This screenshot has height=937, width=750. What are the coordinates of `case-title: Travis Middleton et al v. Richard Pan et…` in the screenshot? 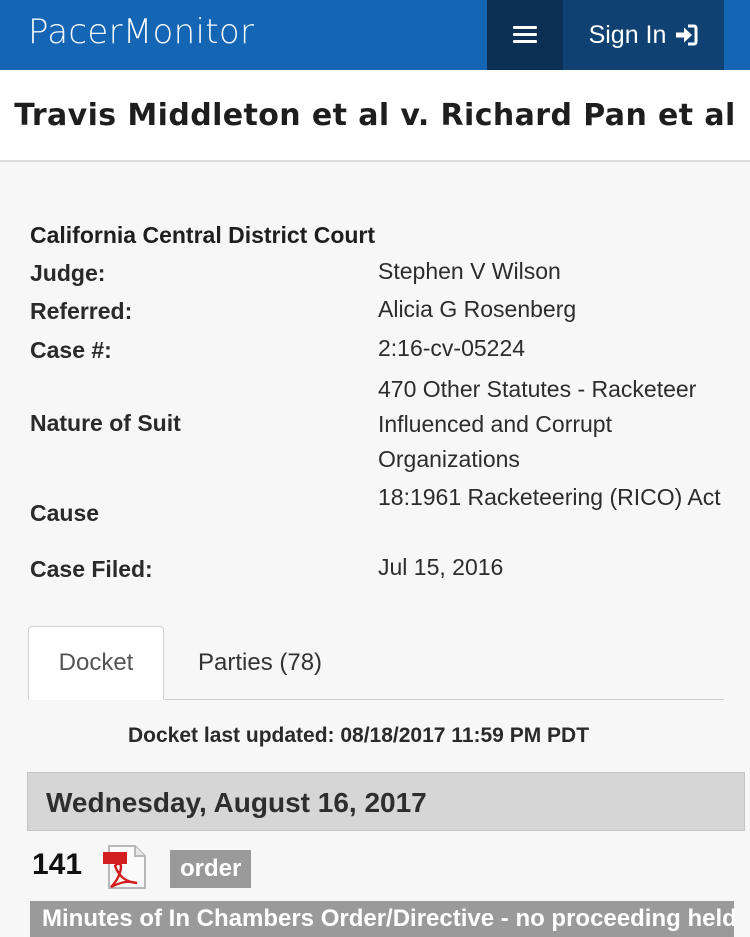 It's located at (375, 115).